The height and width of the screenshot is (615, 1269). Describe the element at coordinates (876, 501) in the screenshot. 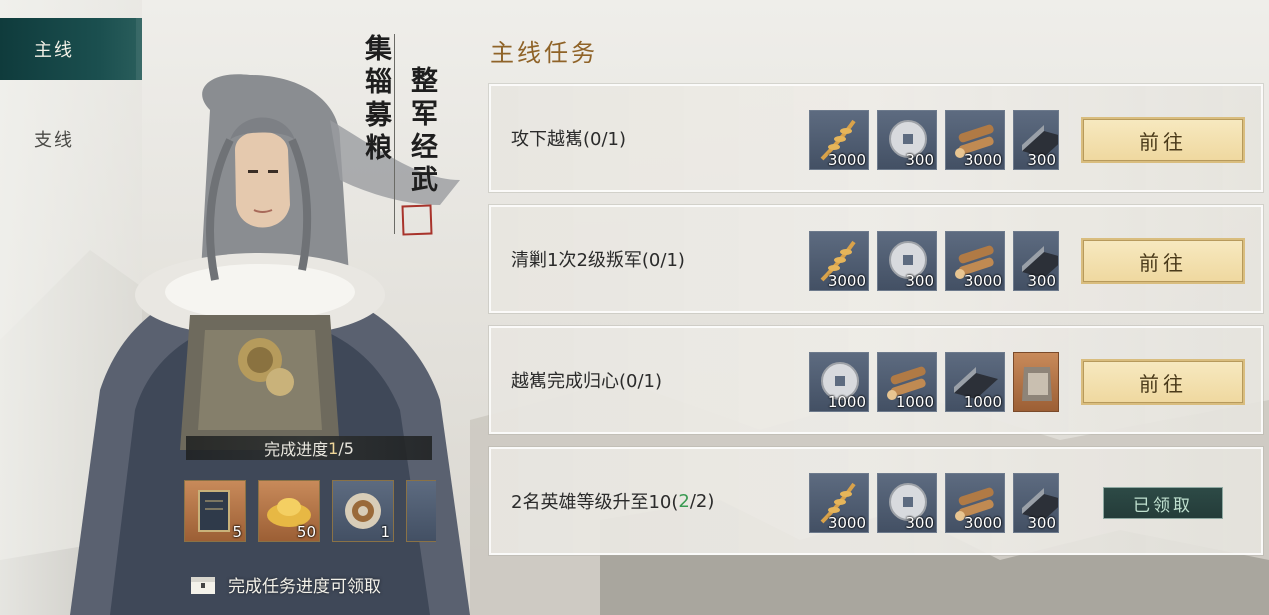

I see `quest-row: 2名英雄等级升至10(2/2) 3000 300 3000 300 已领取` at that location.